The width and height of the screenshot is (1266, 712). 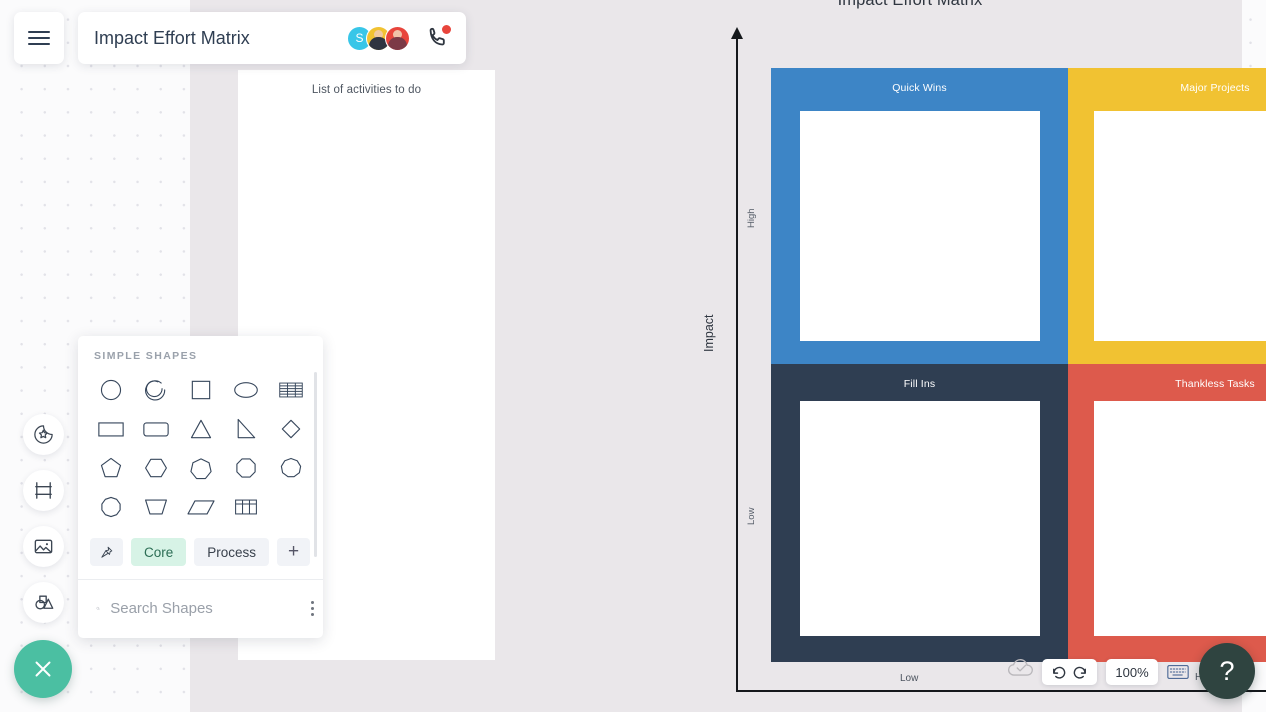 I want to click on undo-redo-group, so click(x=1069, y=672).